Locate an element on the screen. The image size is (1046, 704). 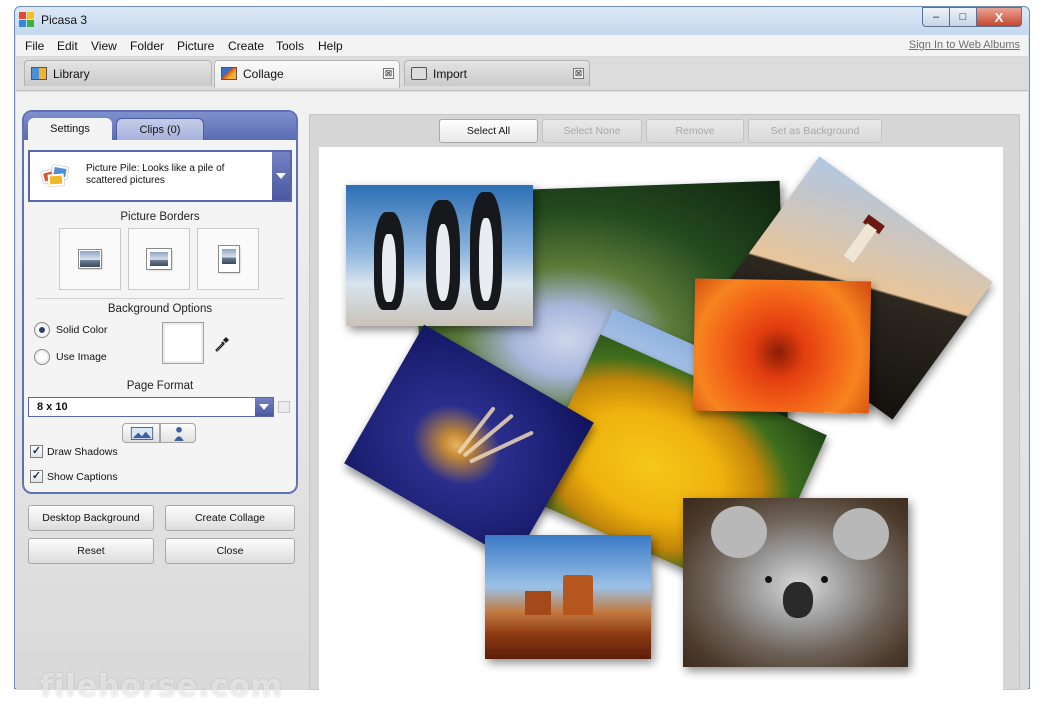
border-option-polaroid is located at coordinates (228, 259).